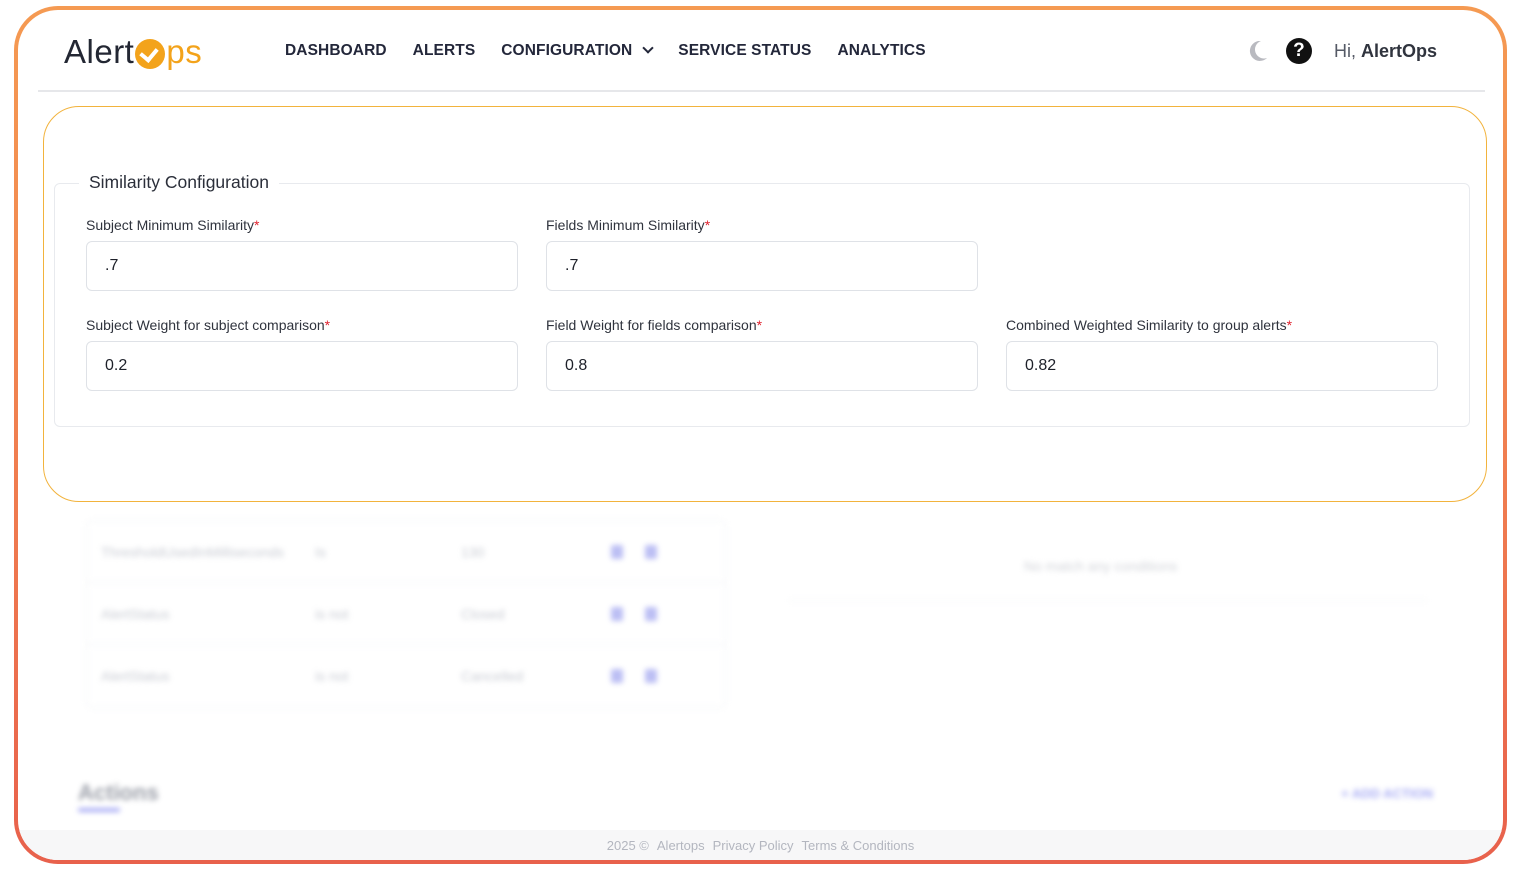 Image resolution: width=1519 pixels, height=871 pixels. What do you see at coordinates (651, 325) in the screenshot?
I see `field-label-text: Field Weight for fields comparison` at bounding box center [651, 325].